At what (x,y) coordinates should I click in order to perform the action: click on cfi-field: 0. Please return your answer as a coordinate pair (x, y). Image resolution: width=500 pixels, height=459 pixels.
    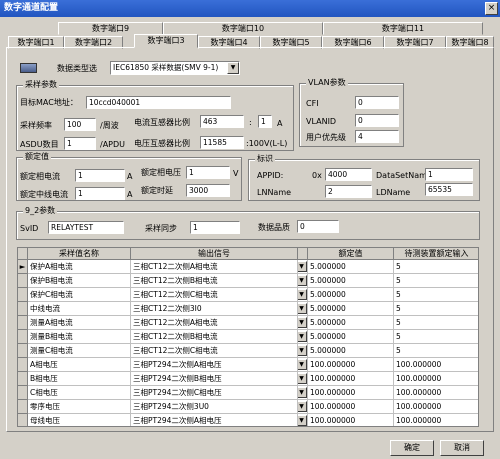
    Looking at the image, I should click on (377, 102).